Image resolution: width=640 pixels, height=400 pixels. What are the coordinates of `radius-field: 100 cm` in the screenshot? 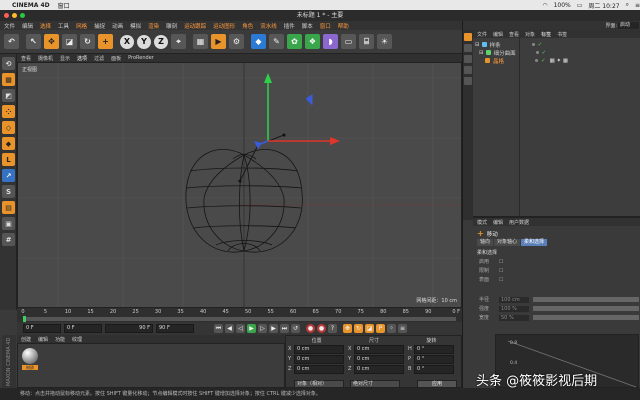 It's located at (514, 299).